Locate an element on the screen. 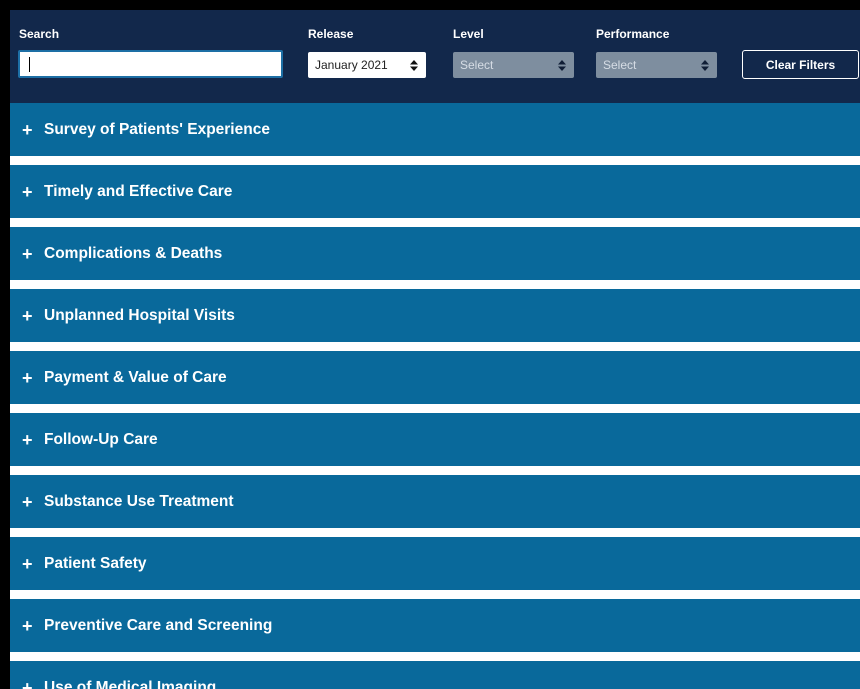 This screenshot has height=689, width=860. level-select: Select is located at coordinates (513, 65).